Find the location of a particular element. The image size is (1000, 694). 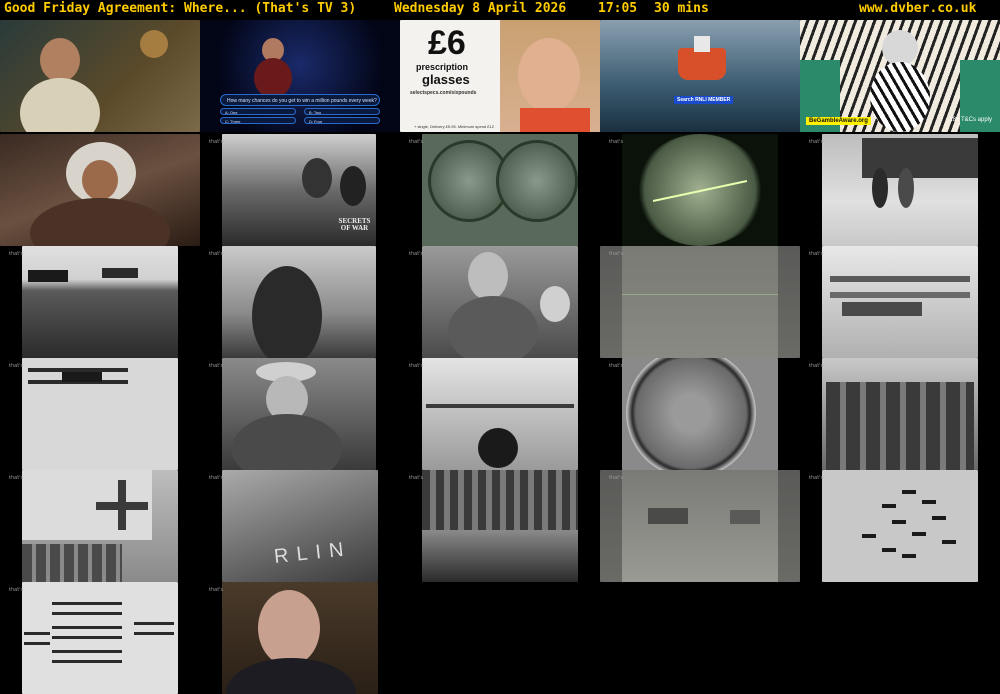

thumb-berlin-sign: RLIN that's is located at coordinates (300, 526).